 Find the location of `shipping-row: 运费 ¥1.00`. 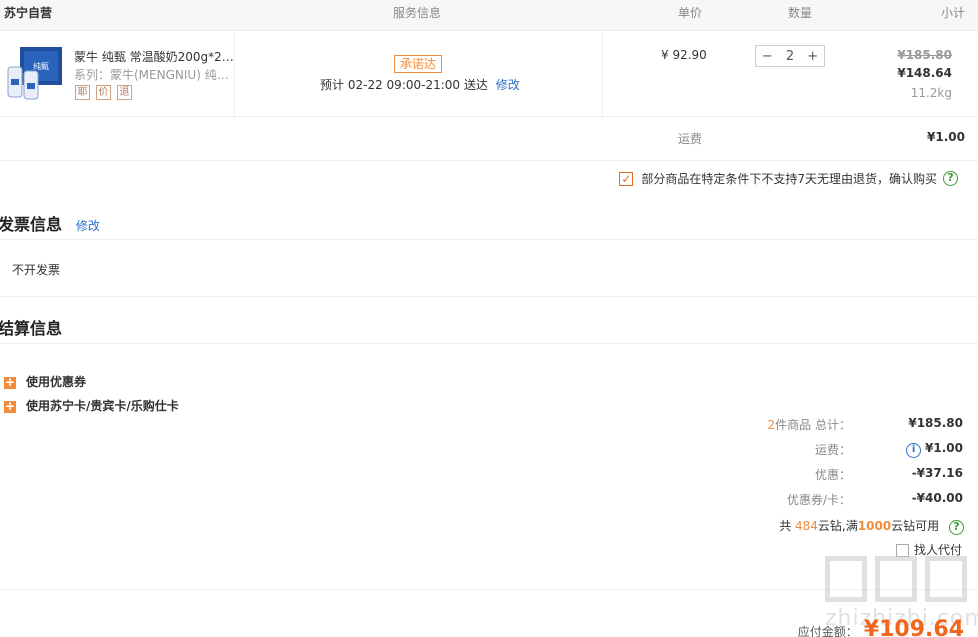

shipping-row: 运费 ¥1.00 is located at coordinates (489, 139).